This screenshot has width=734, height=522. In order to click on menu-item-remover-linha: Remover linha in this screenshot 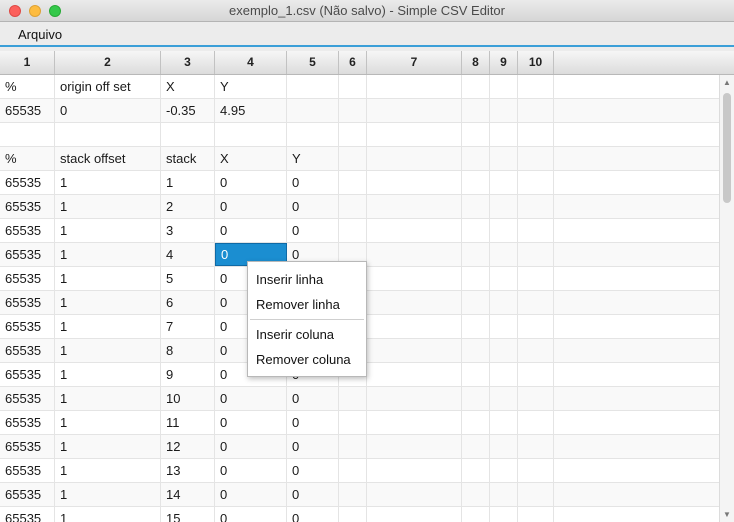, I will do `click(307, 305)`.